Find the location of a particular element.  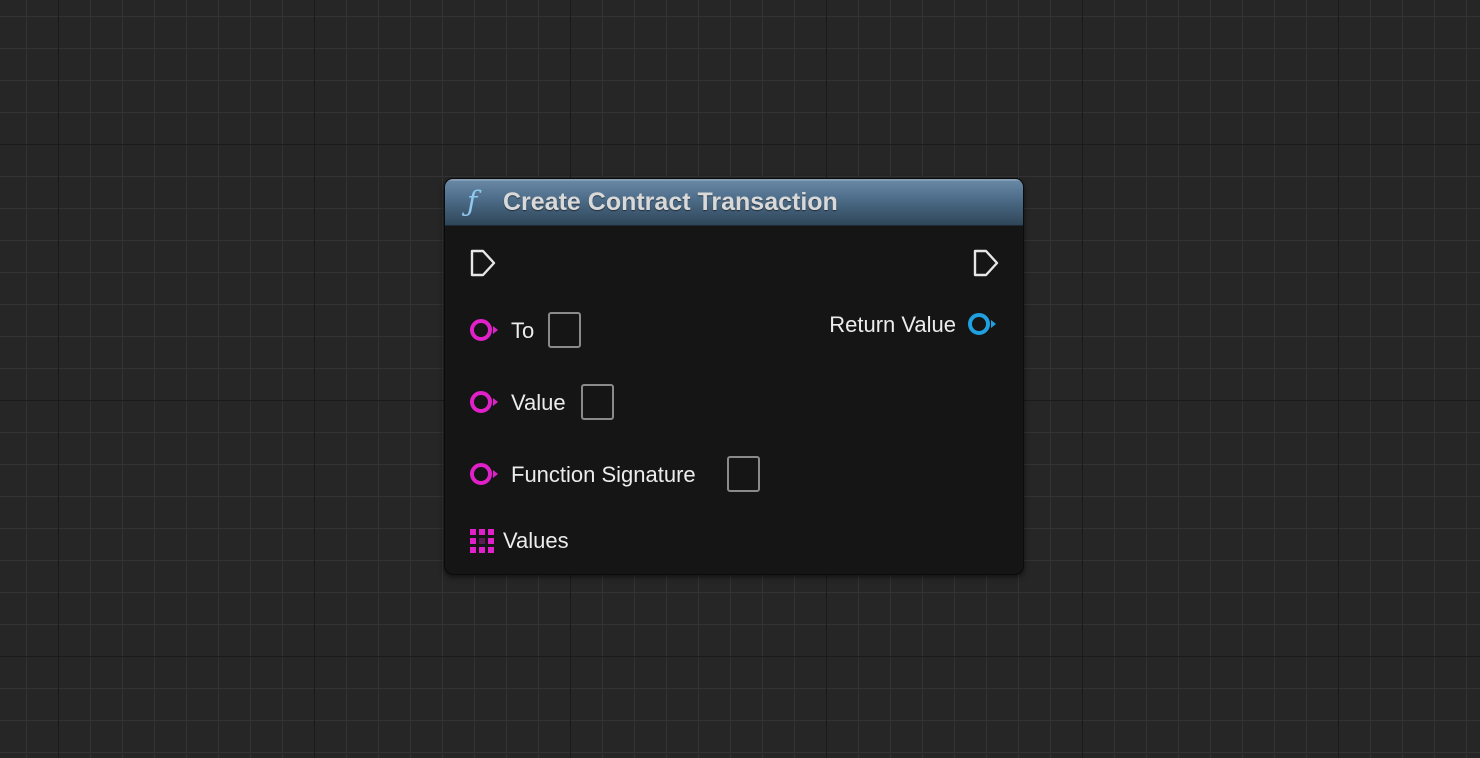

function-signature-pin-icon is located at coordinates (484, 474).